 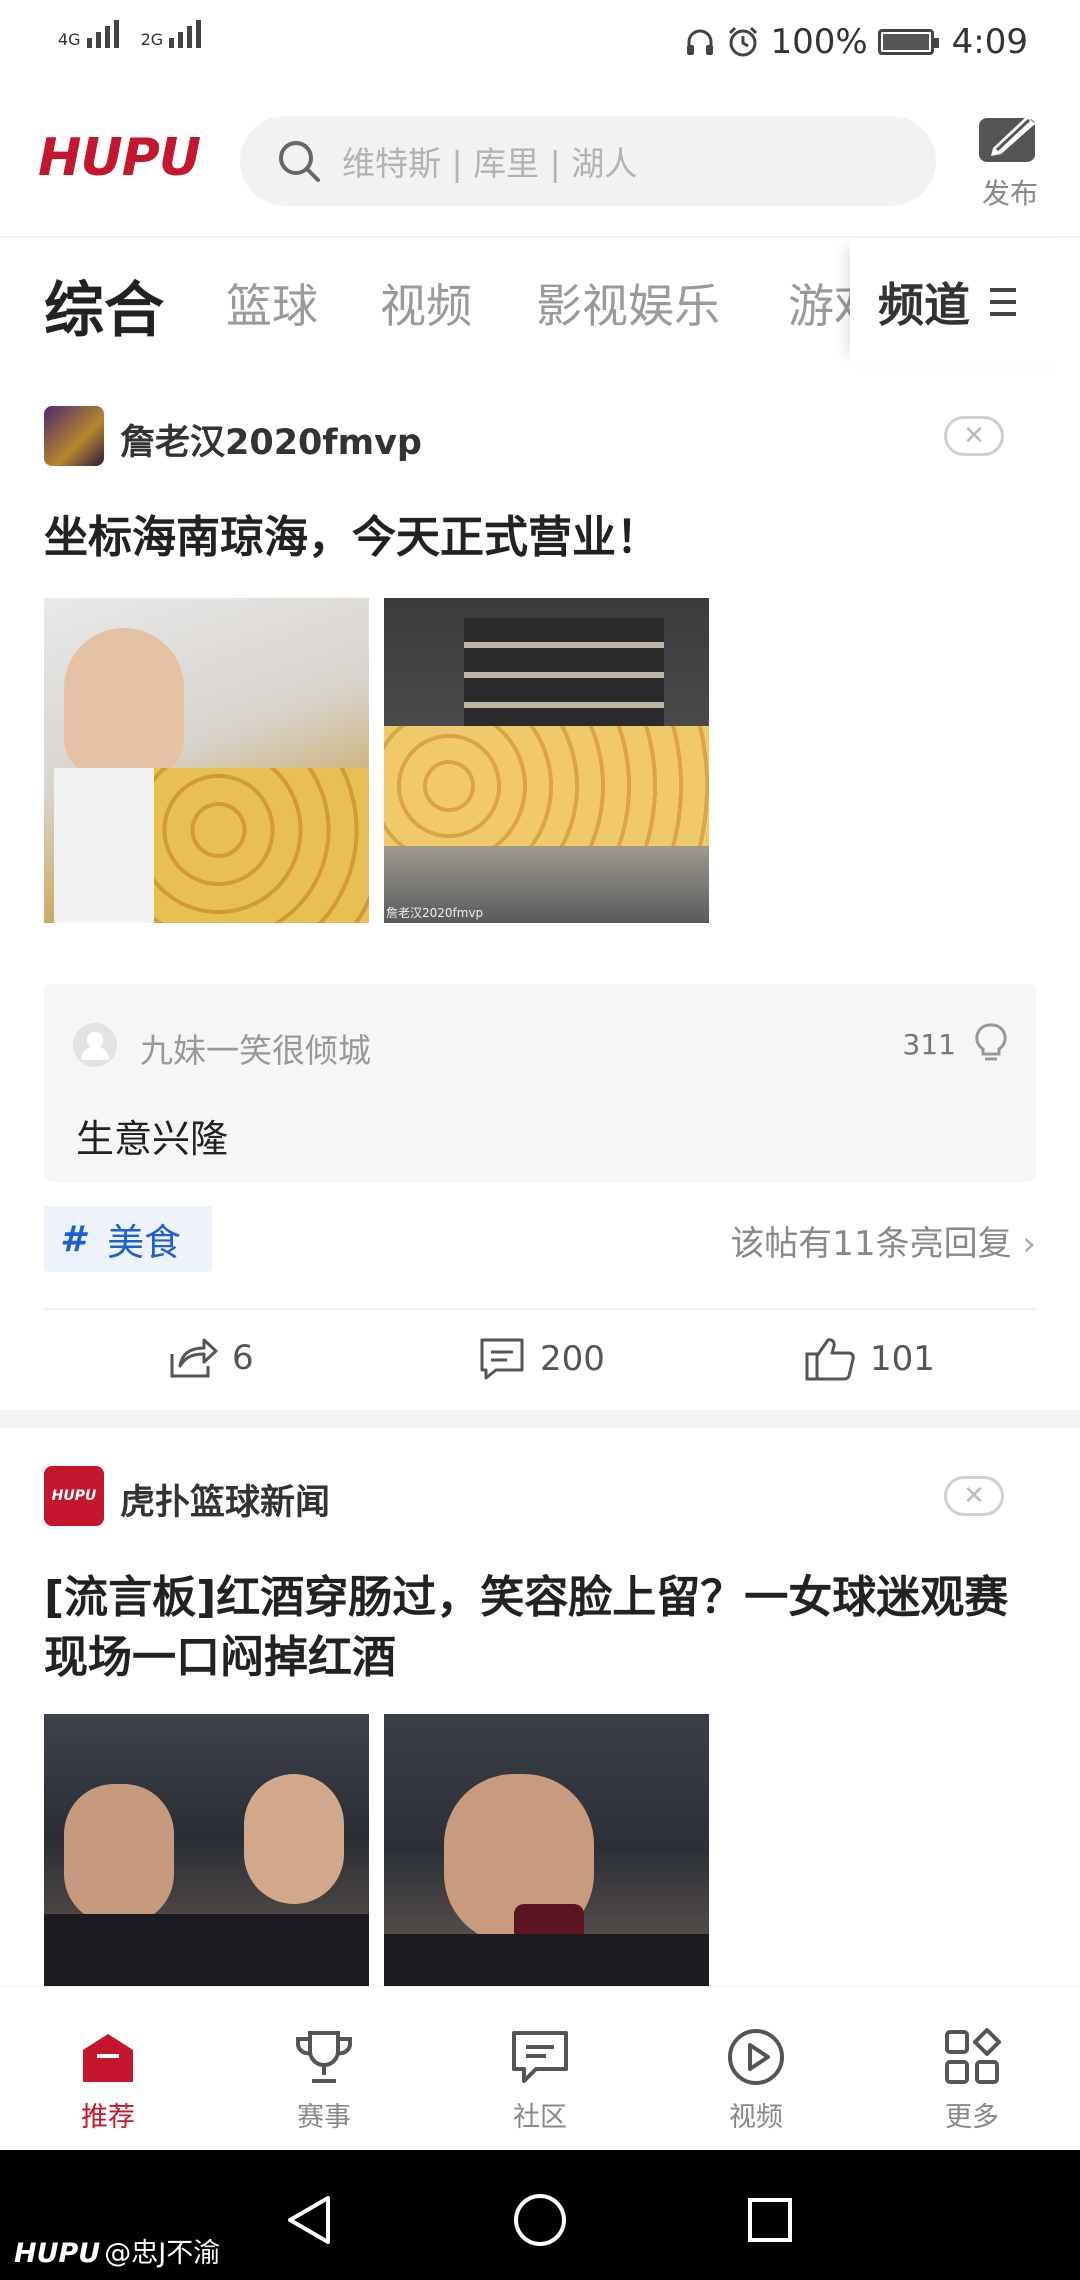 What do you see at coordinates (540, 46) in the screenshot?
I see `status-bar: 4G 2G 100% 4:09` at bounding box center [540, 46].